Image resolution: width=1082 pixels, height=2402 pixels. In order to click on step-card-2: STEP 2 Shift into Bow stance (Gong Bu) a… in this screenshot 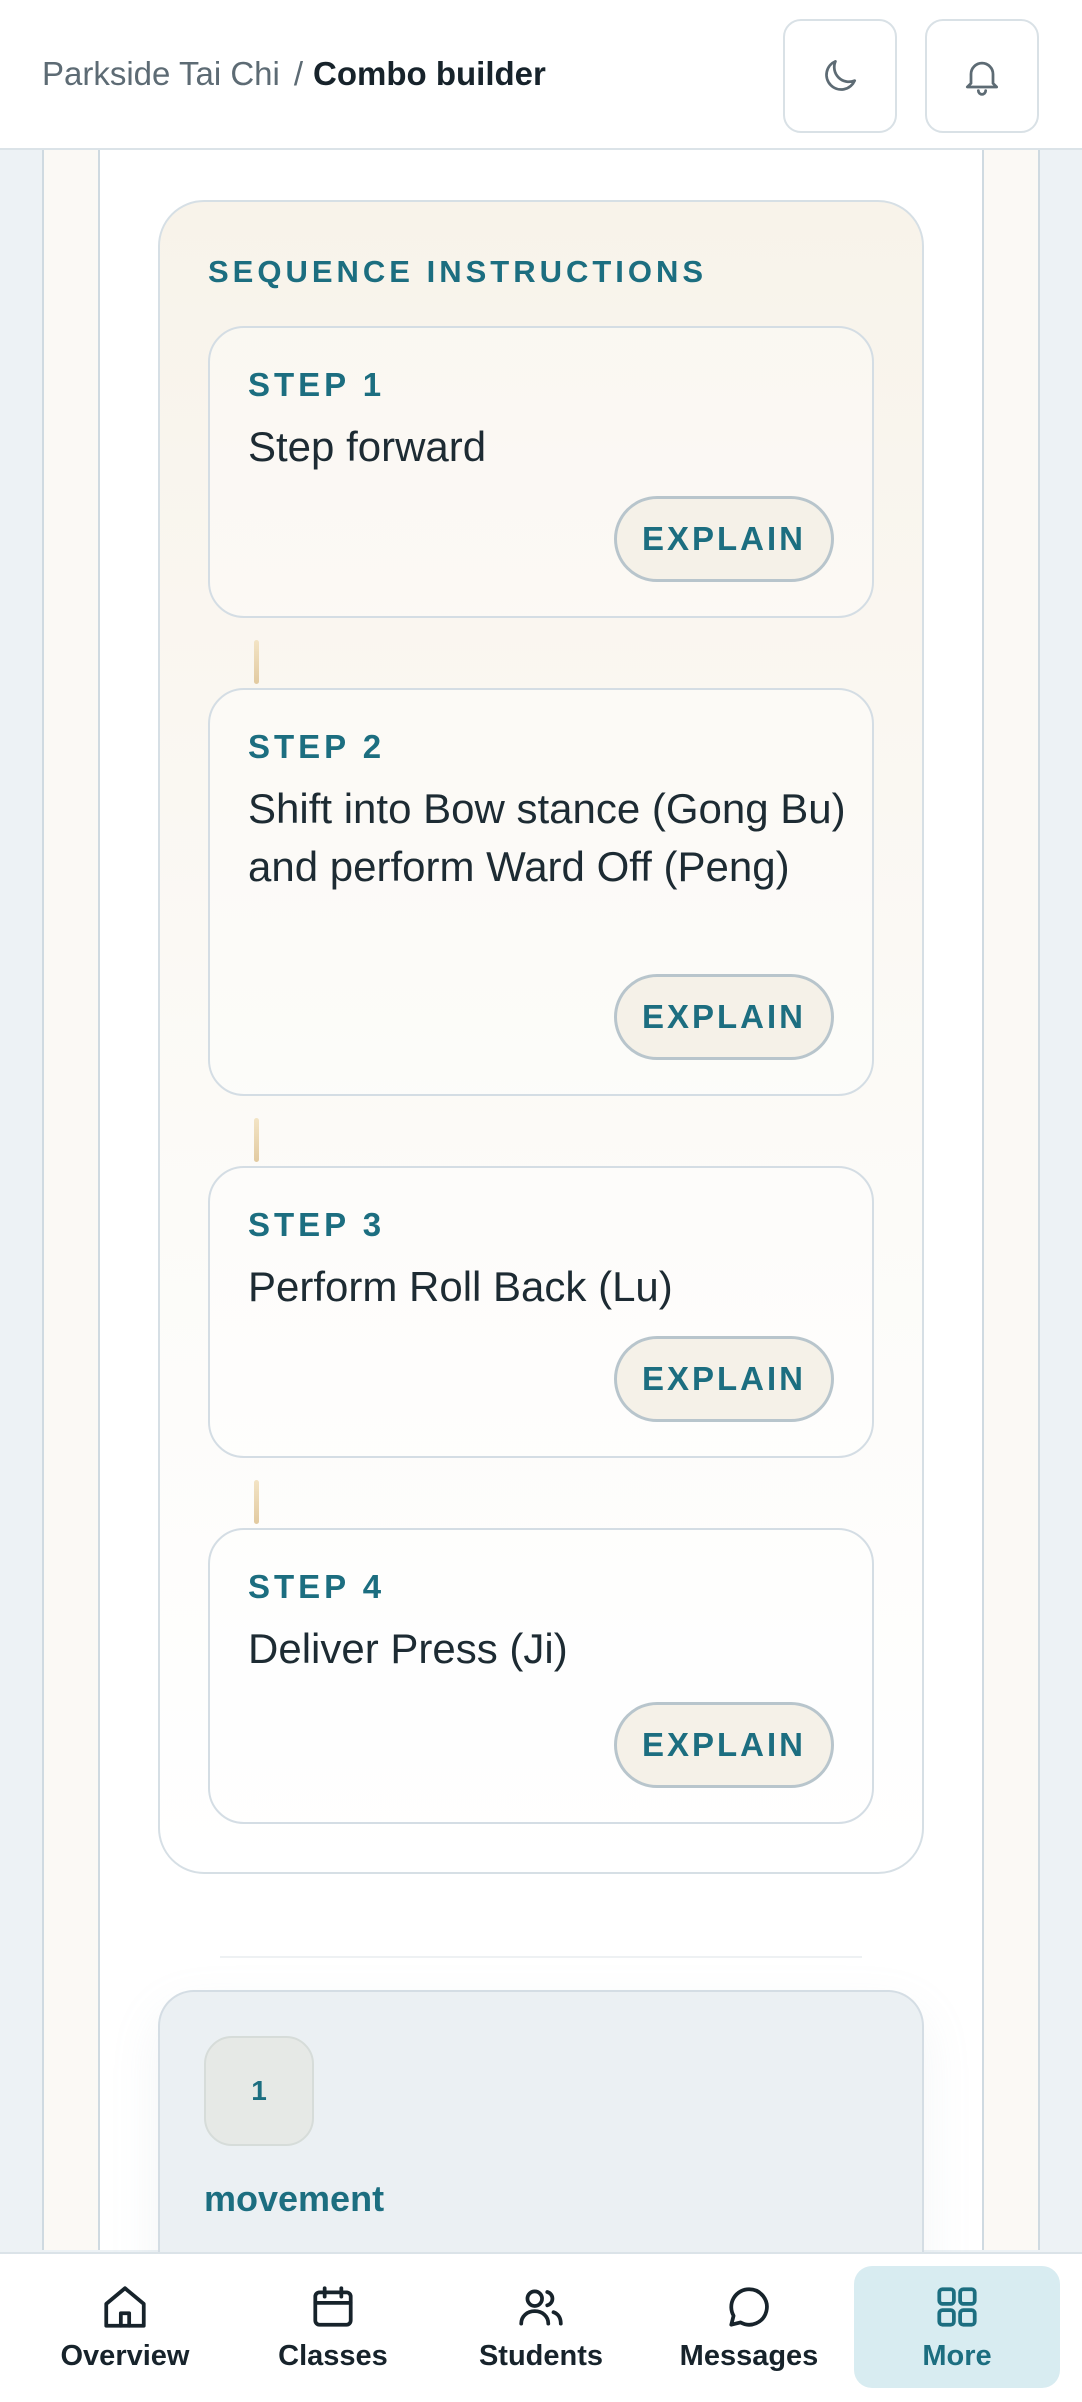, I will do `click(541, 892)`.